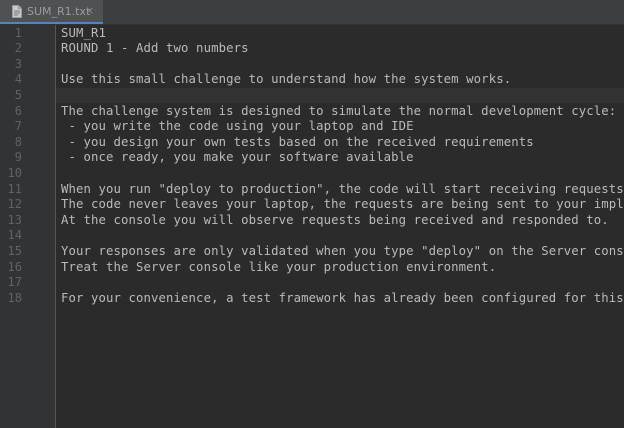 This screenshot has height=428, width=624. Describe the element at coordinates (14, 235) in the screenshot. I see `line-number: 14` at that location.